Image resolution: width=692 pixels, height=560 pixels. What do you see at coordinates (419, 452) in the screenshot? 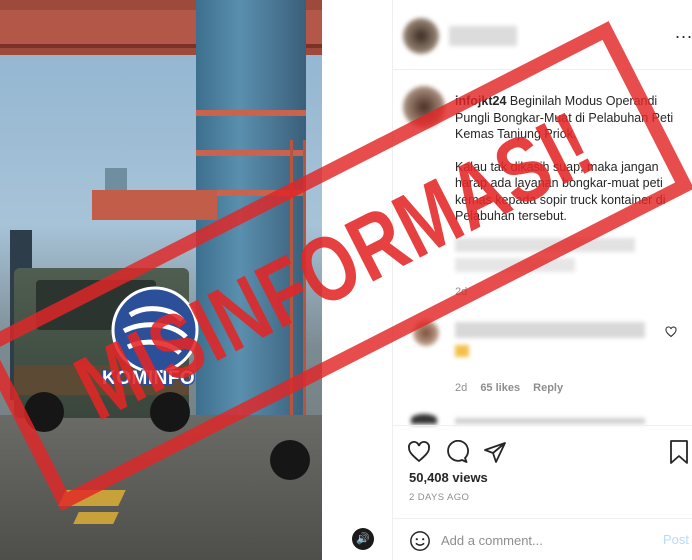
I see `heart-icon` at bounding box center [419, 452].